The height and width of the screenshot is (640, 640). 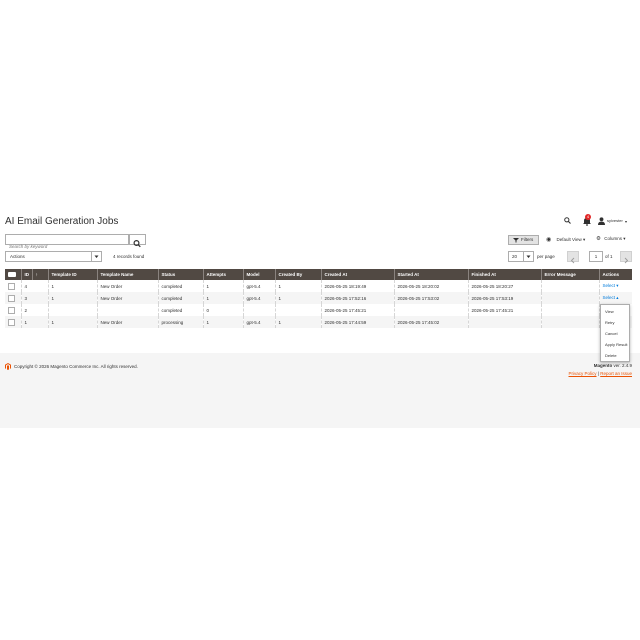 I want to click on default-view-button: ◉ Default View ▾, so click(x=565, y=239).